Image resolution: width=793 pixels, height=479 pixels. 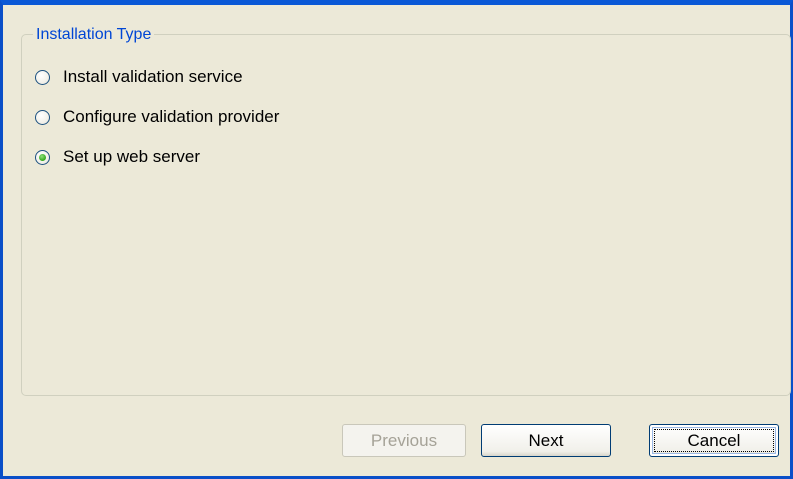 I want to click on radio-set-up-web-server: Set up web server, so click(x=117, y=157).